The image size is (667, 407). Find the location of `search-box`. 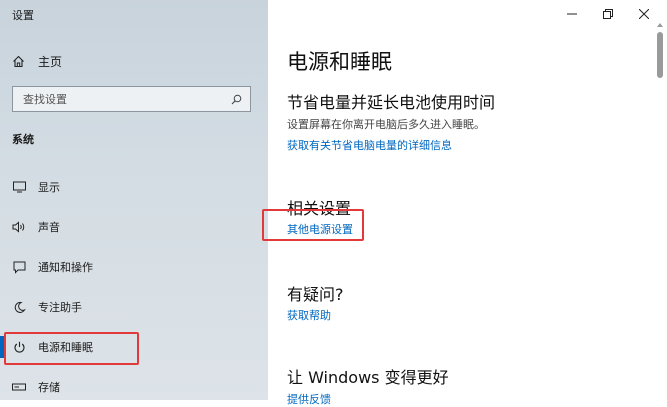

search-box is located at coordinates (131, 99).